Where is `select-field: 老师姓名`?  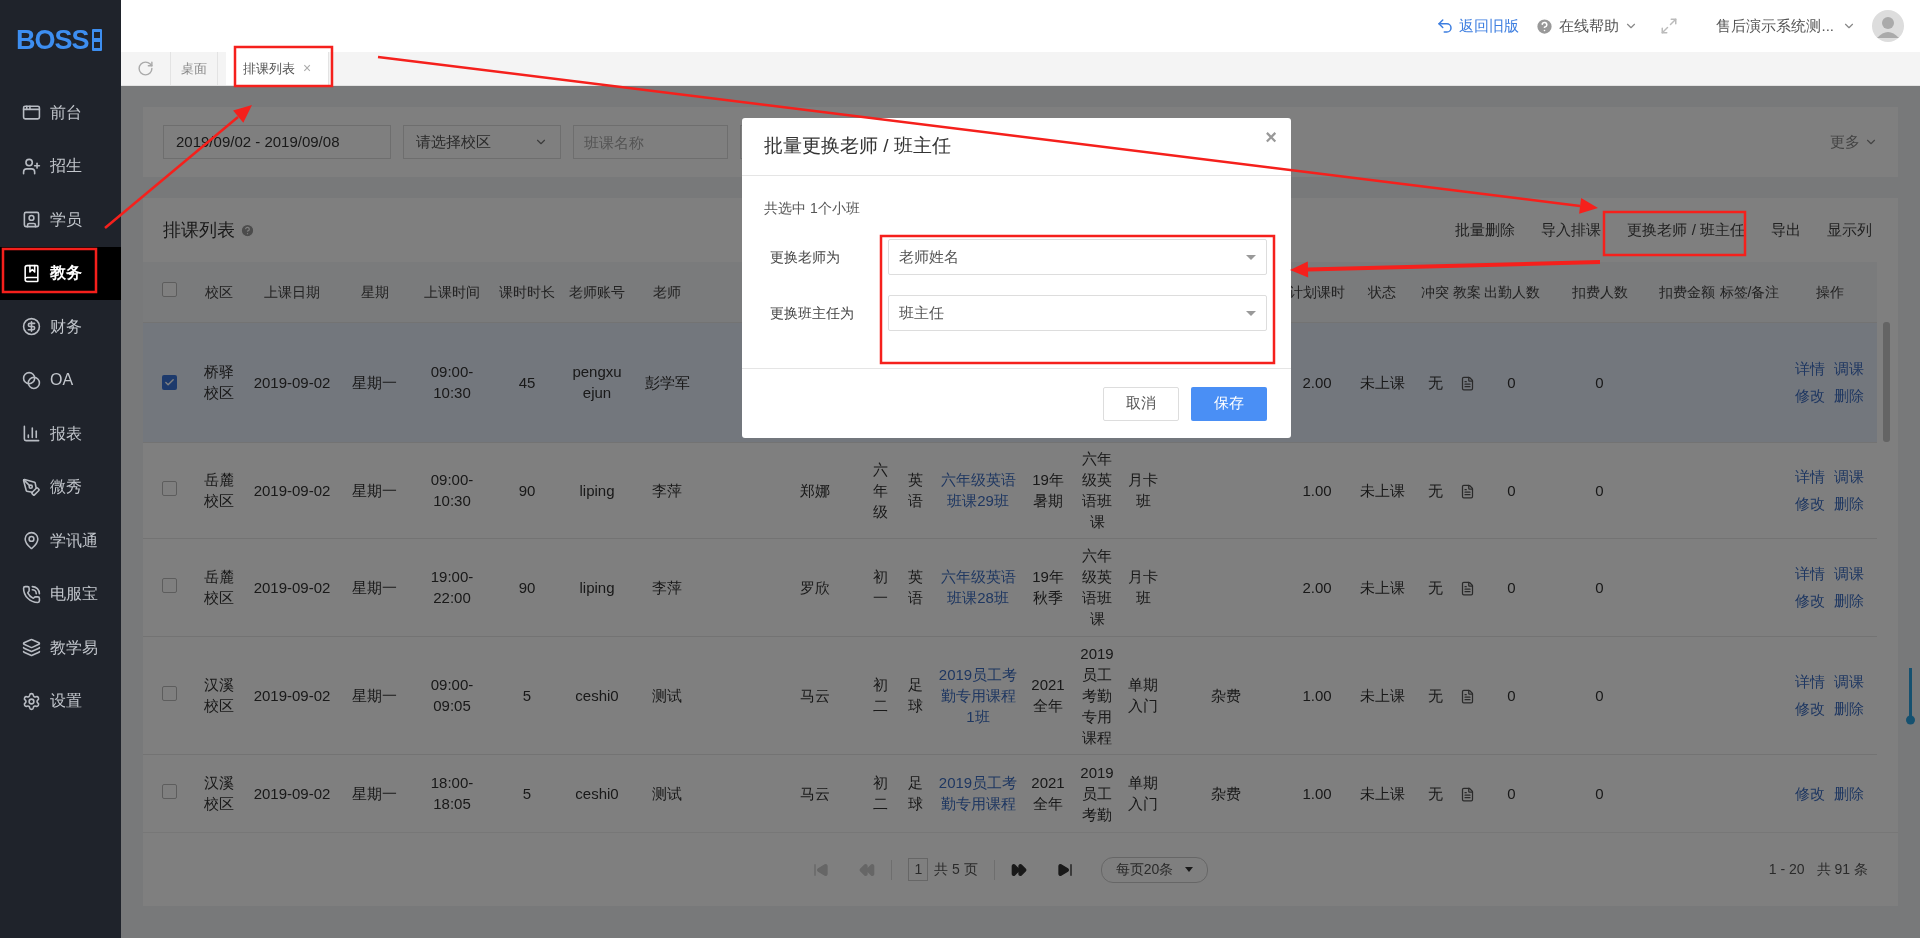
select-field: 老师姓名 is located at coordinates (1077, 257).